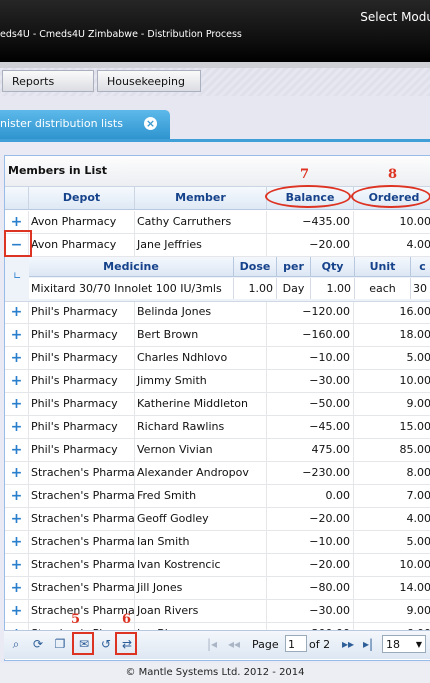 The image size is (430, 683). What do you see at coordinates (201, 245) in the screenshot?
I see `member-cell: Jane Jeffries` at bounding box center [201, 245].